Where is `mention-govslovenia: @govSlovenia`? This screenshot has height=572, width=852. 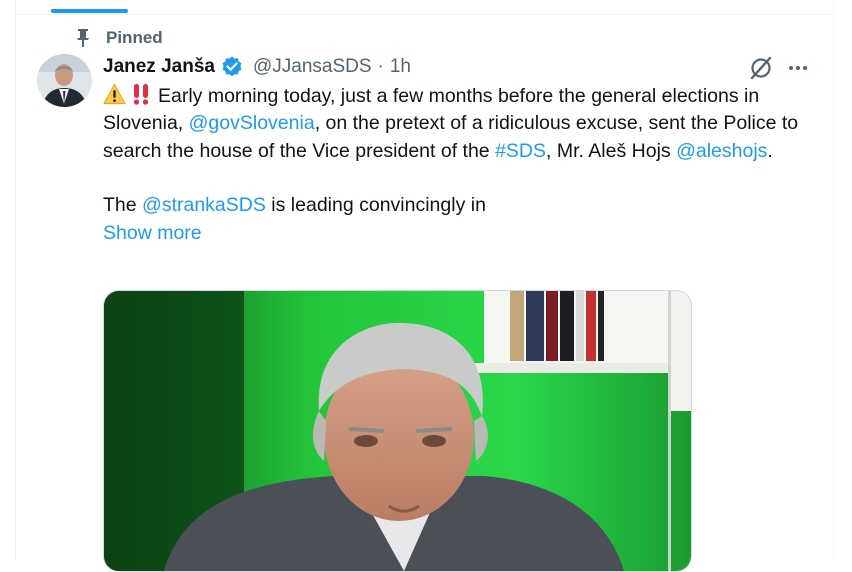
mention-govslovenia: @govSlovenia is located at coordinates (252, 123).